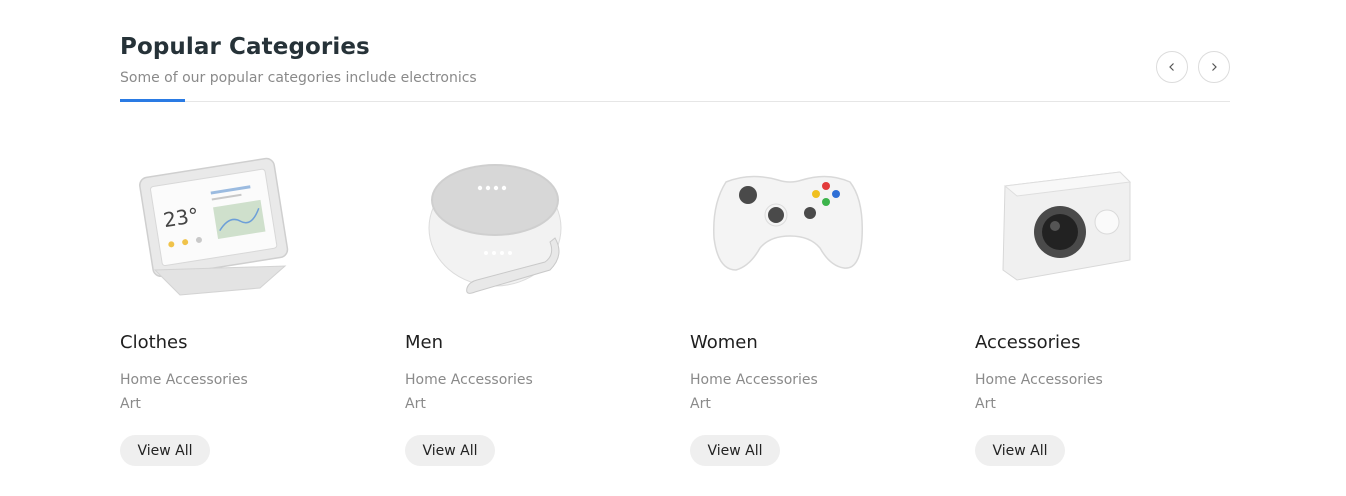 The width and height of the screenshot is (1346, 496). What do you see at coordinates (154, 343) in the screenshot?
I see `category-name: Clothes` at bounding box center [154, 343].